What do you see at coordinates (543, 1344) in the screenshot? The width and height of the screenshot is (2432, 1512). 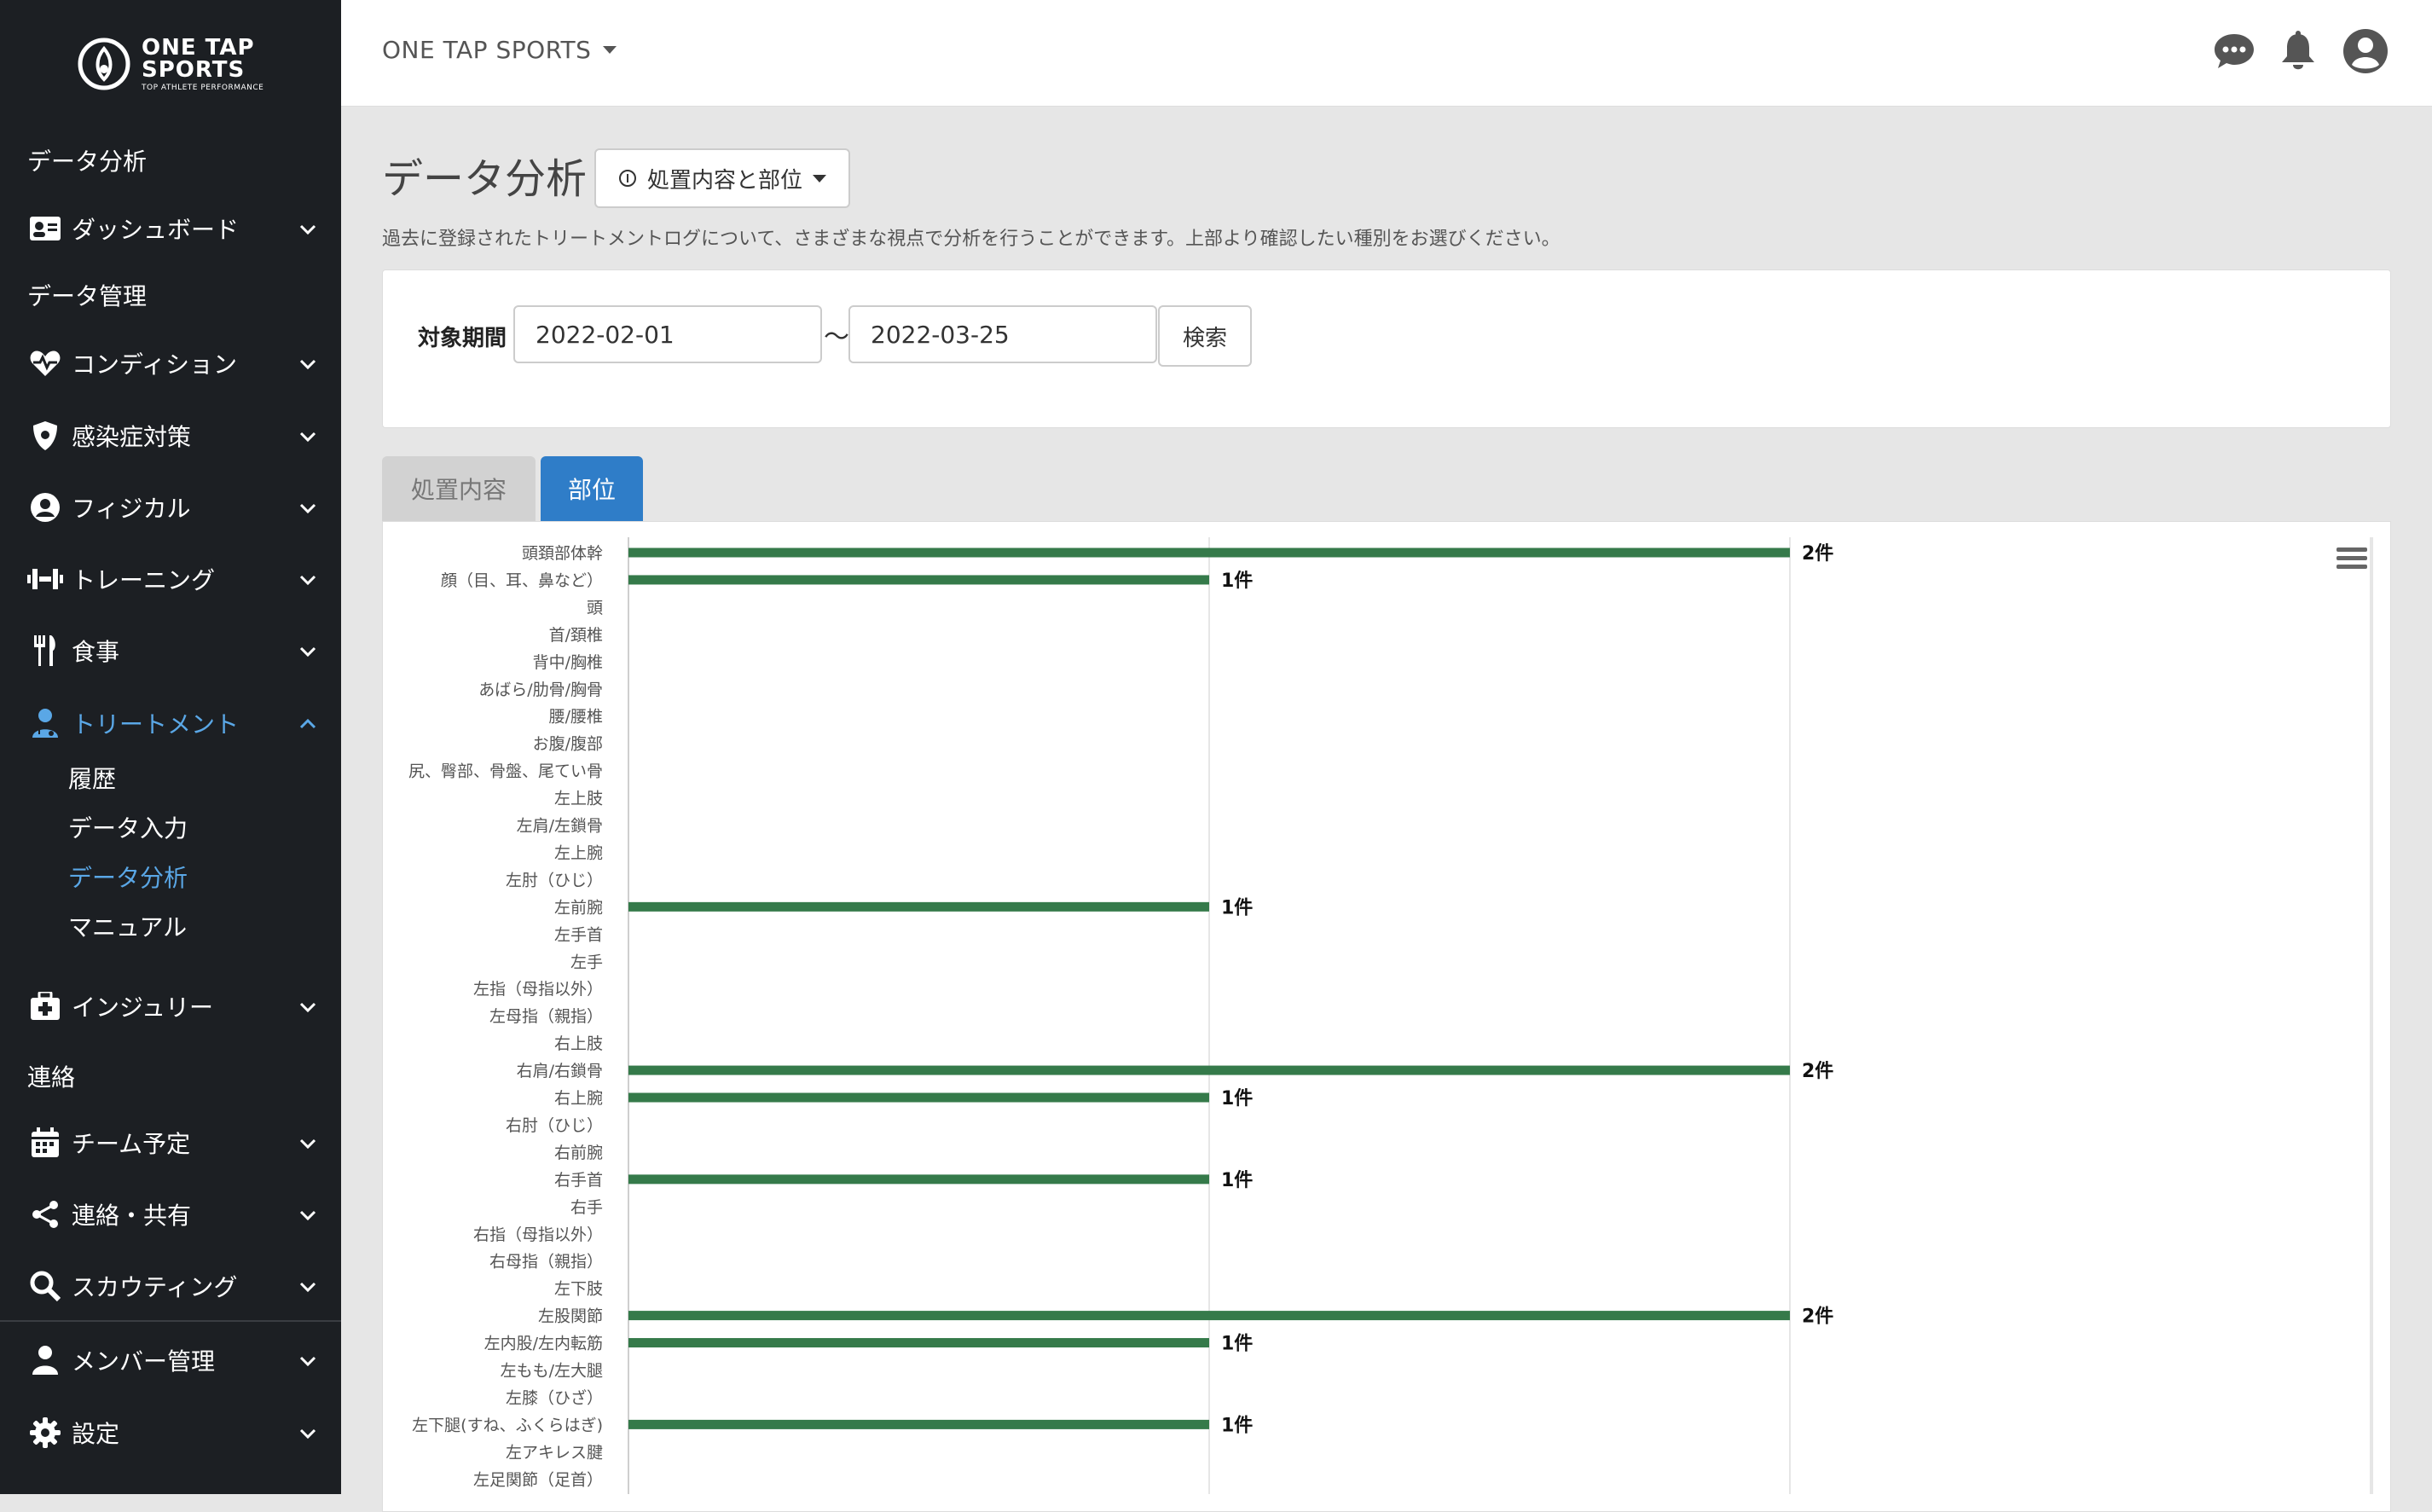 I see `tick-label: 左内股/左内転筋` at bounding box center [543, 1344].